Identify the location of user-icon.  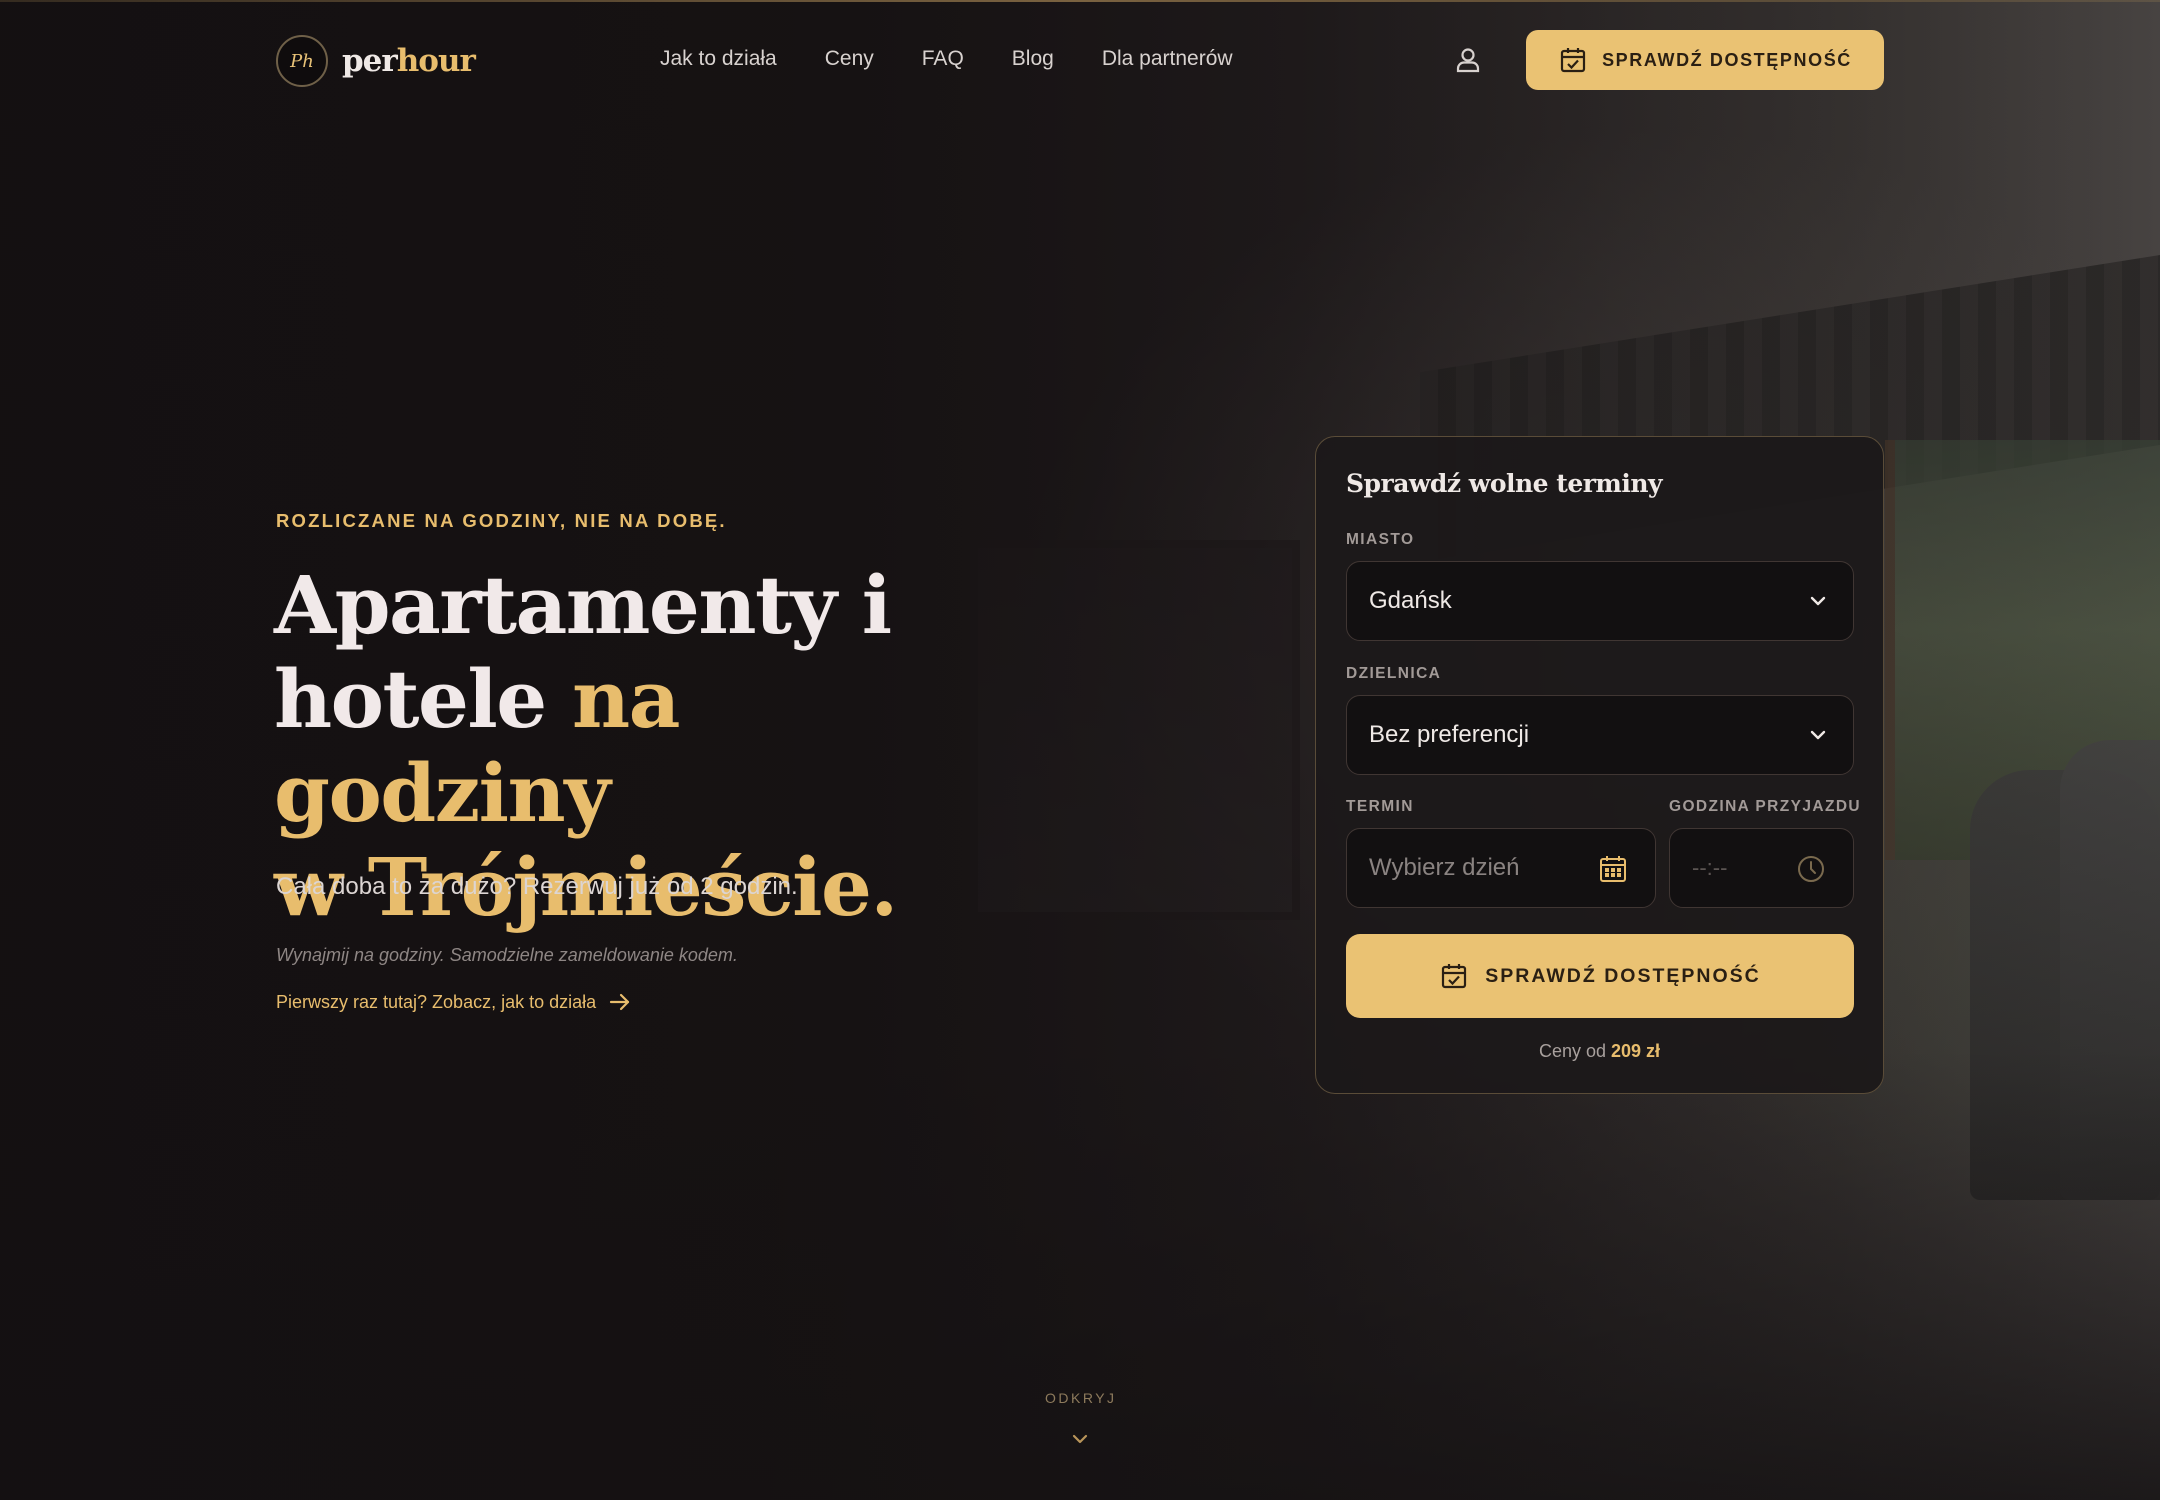
(1468, 60).